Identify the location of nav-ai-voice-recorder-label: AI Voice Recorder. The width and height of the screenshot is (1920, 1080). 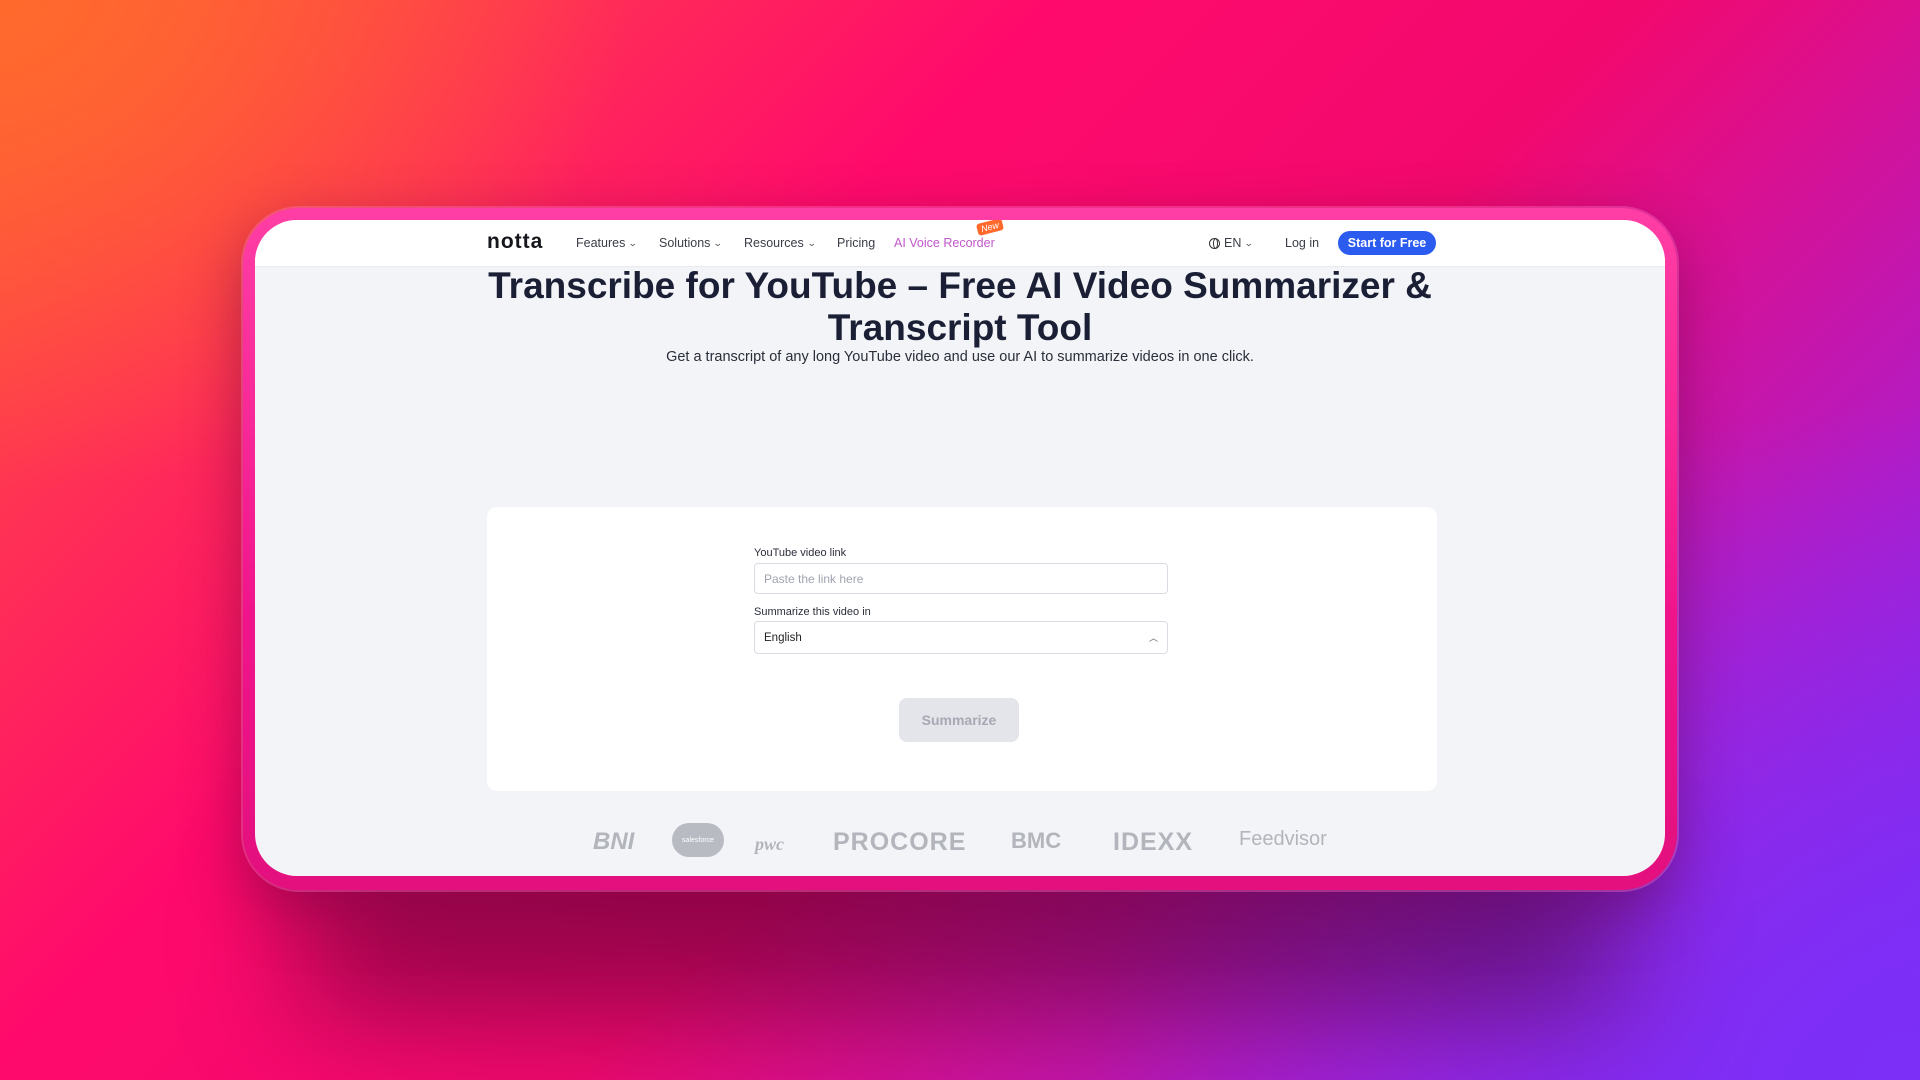
(944, 243).